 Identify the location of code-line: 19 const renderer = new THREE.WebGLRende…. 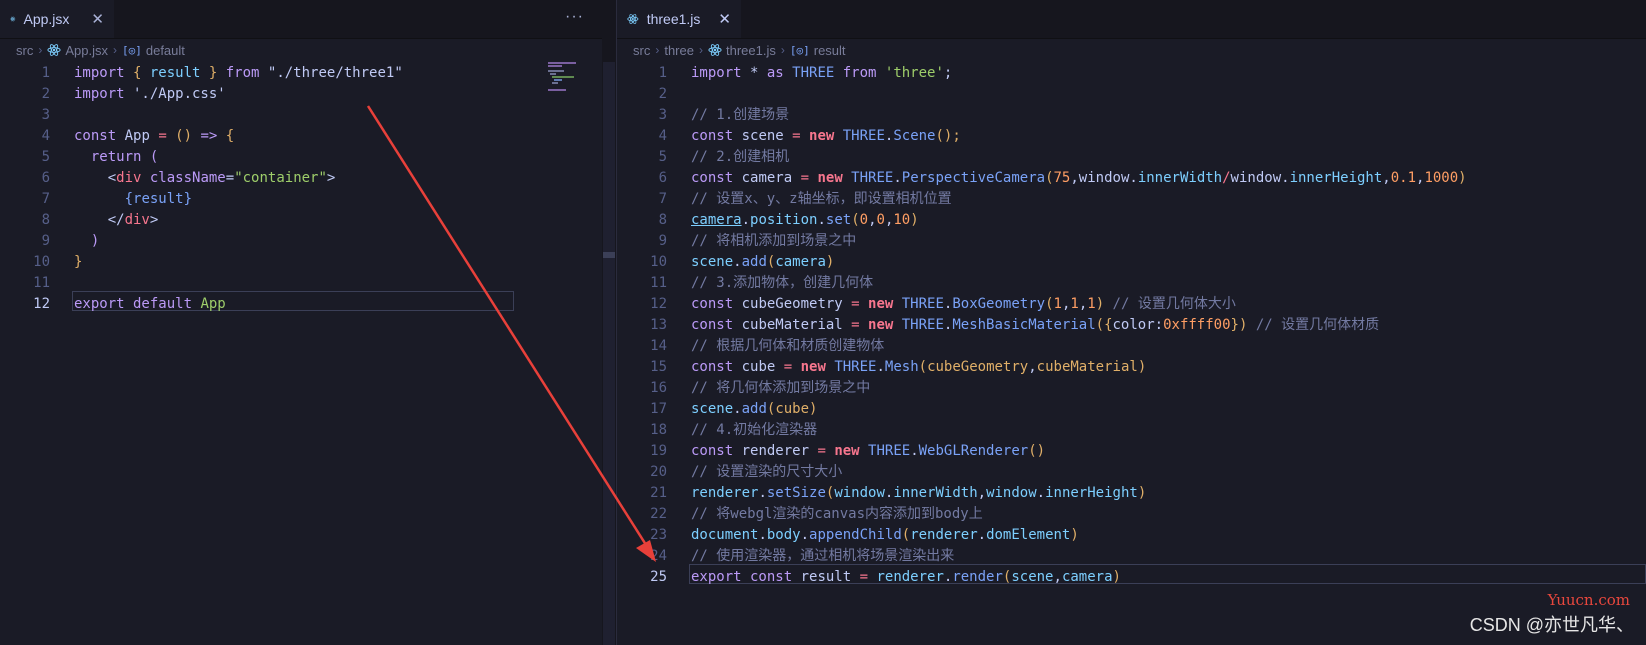
(1131, 451).